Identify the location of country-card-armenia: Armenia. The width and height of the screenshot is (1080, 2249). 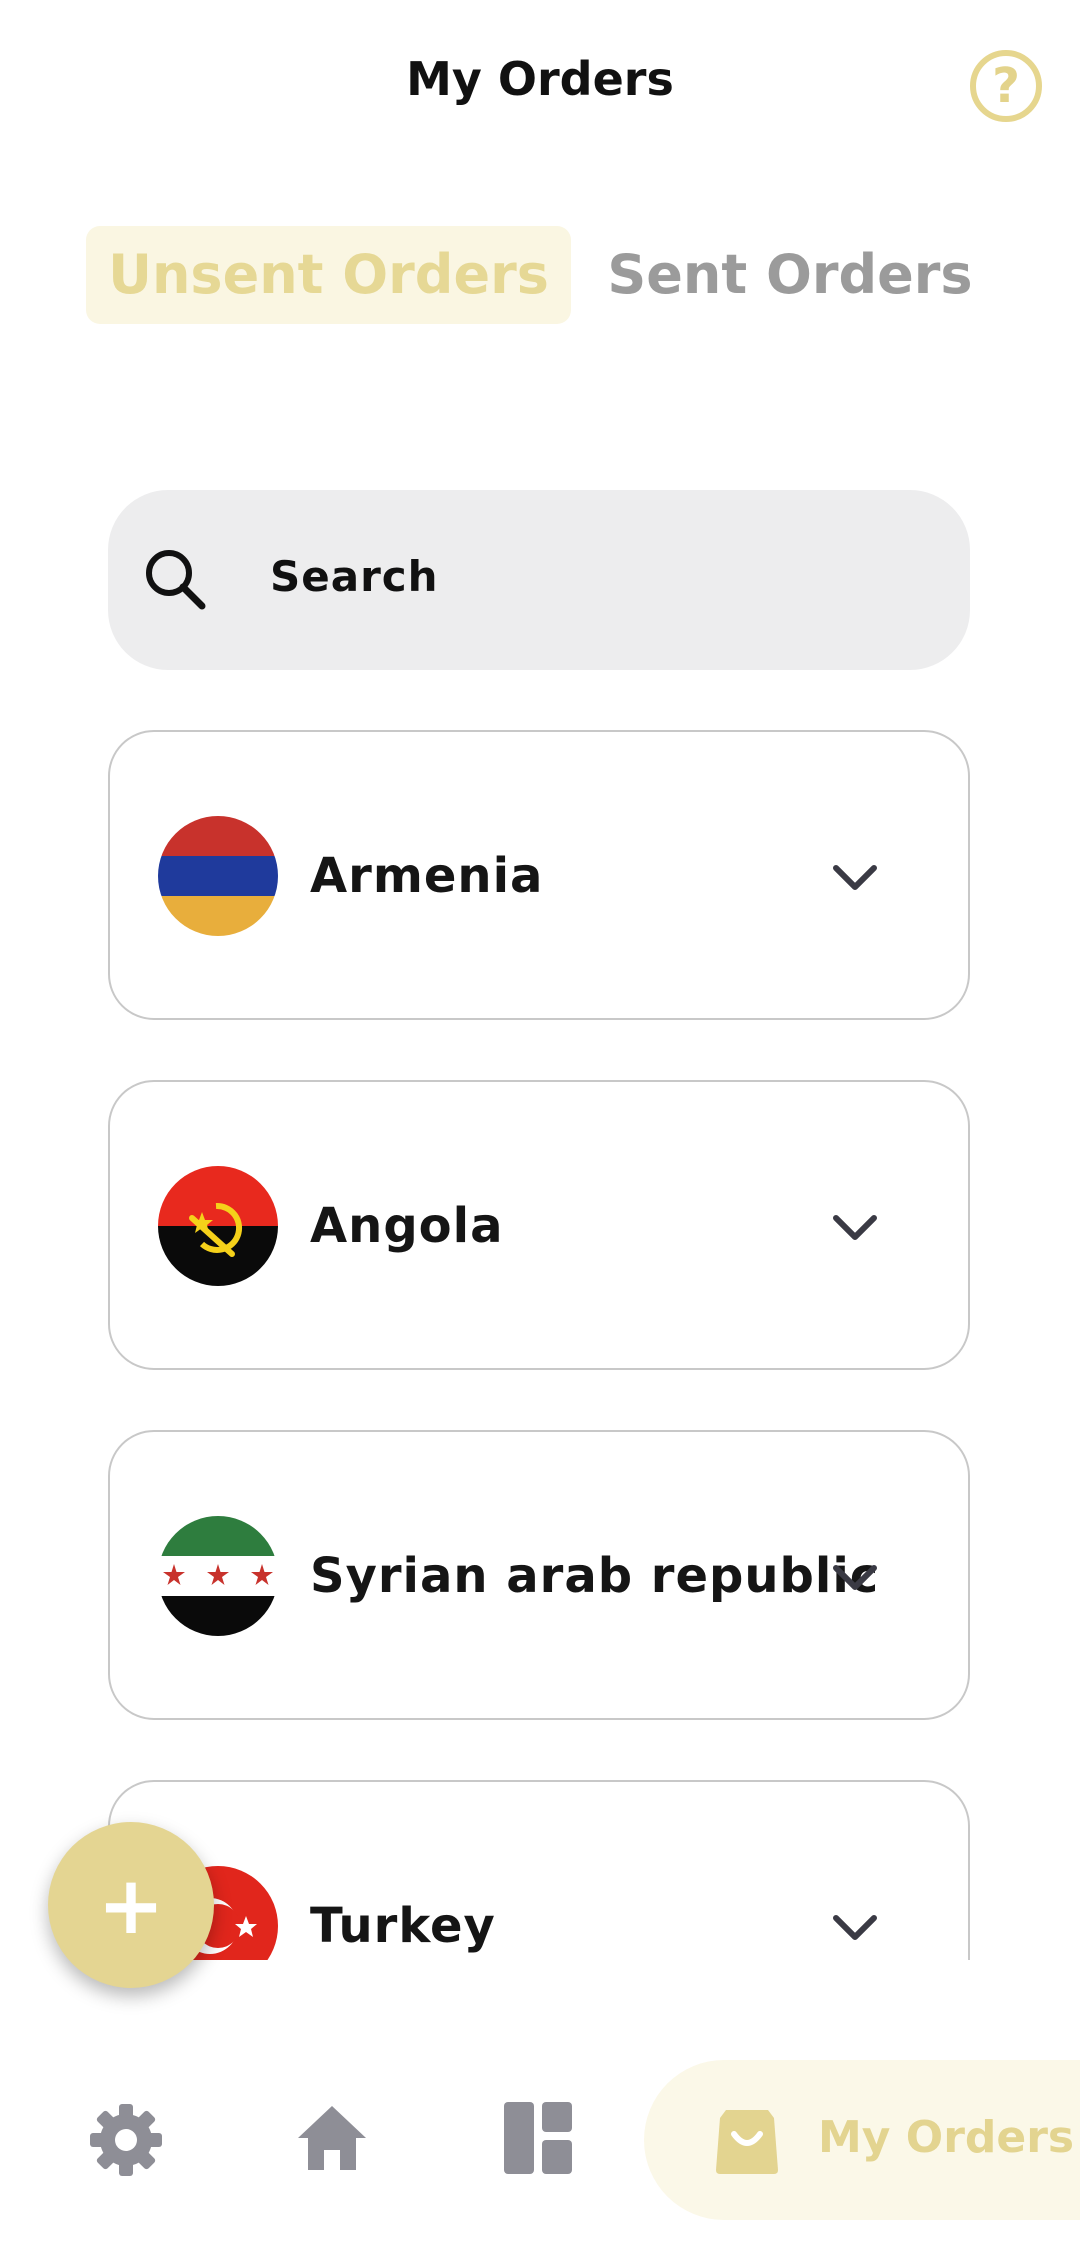
(539, 875).